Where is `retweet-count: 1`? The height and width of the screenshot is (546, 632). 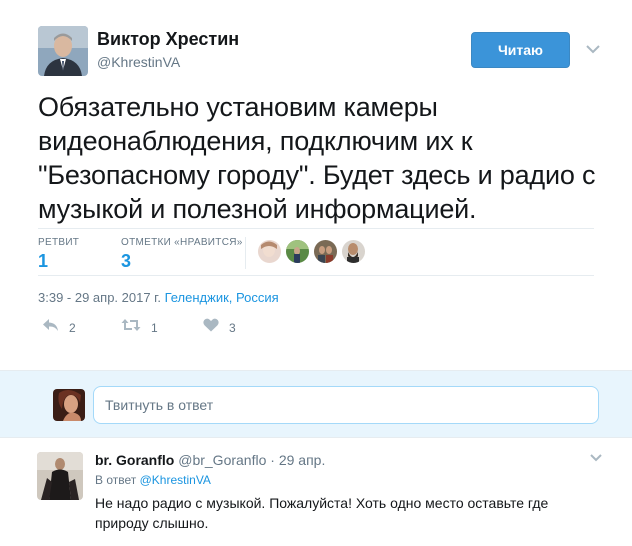
retweet-count: 1 is located at coordinates (154, 327).